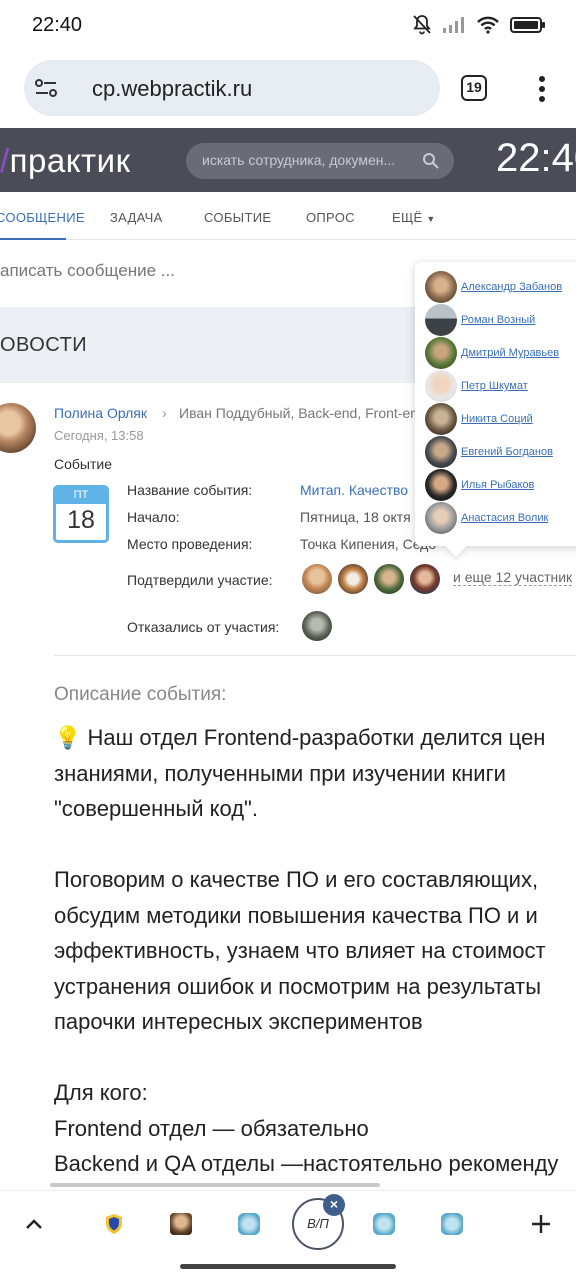  I want to click on declined-label: Отказались от участия:, so click(203, 627).